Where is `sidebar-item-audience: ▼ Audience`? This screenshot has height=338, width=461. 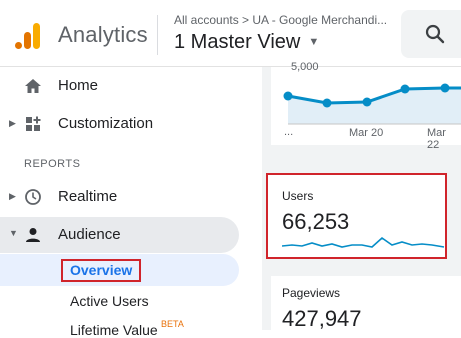 sidebar-item-audience: ▼ Audience is located at coordinates (131, 235).